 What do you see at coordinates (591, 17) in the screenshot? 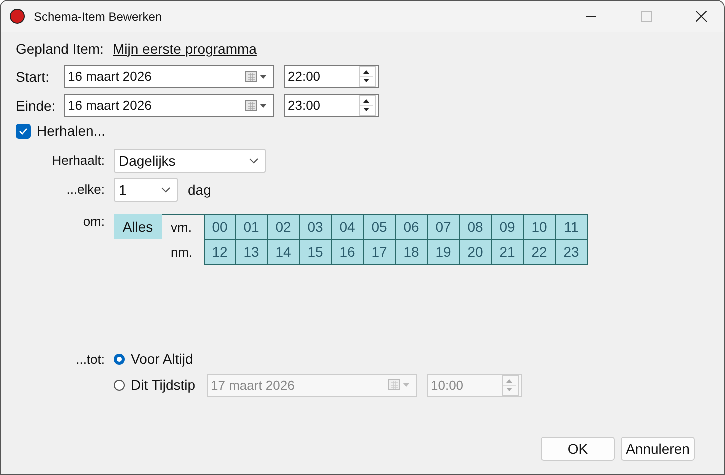
I see `minimize-icon` at bounding box center [591, 17].